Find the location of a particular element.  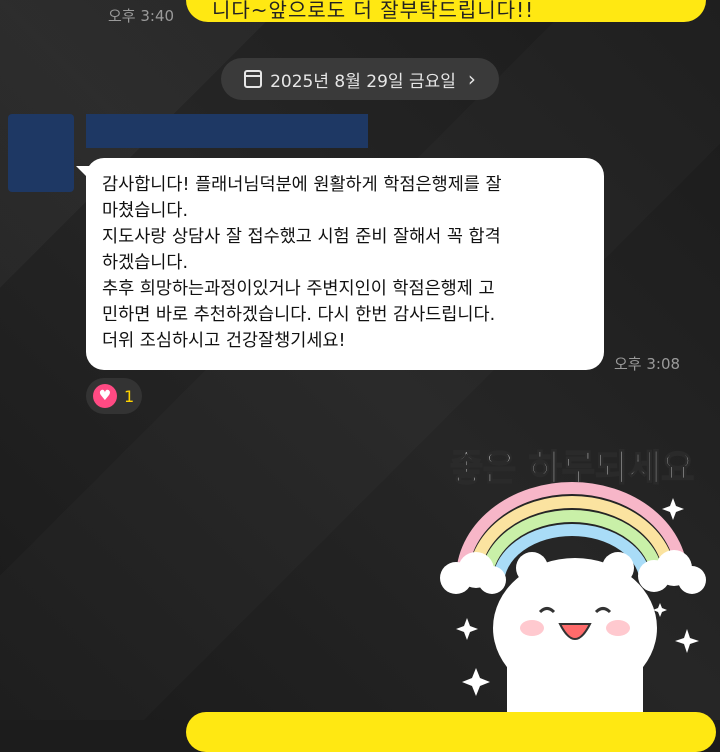

message-line: 지도사랑 상담사 잘 접수했고 시험 준비 잘해서 꼭 합격 is located at coordinates (301, 237).